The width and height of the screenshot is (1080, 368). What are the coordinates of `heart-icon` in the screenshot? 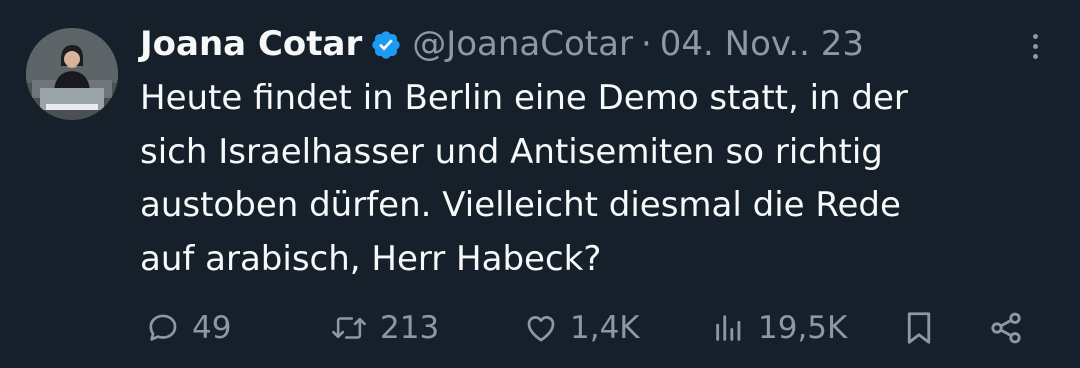 It's located at (541, 328).